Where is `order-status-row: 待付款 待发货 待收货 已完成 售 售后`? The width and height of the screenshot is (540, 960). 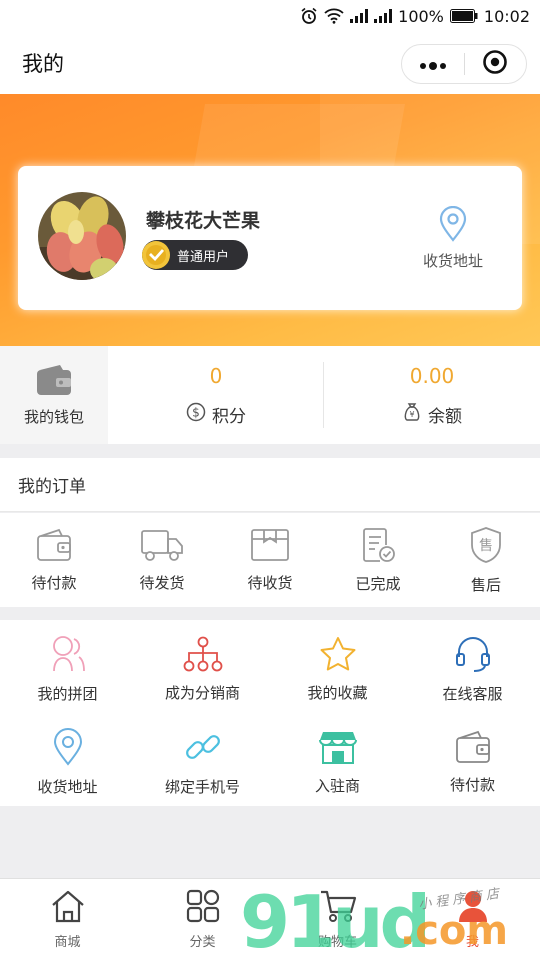 order-status-row: 待付款 待发货 待收货 已完成 售 售后 is located at coordinates (270, 560).